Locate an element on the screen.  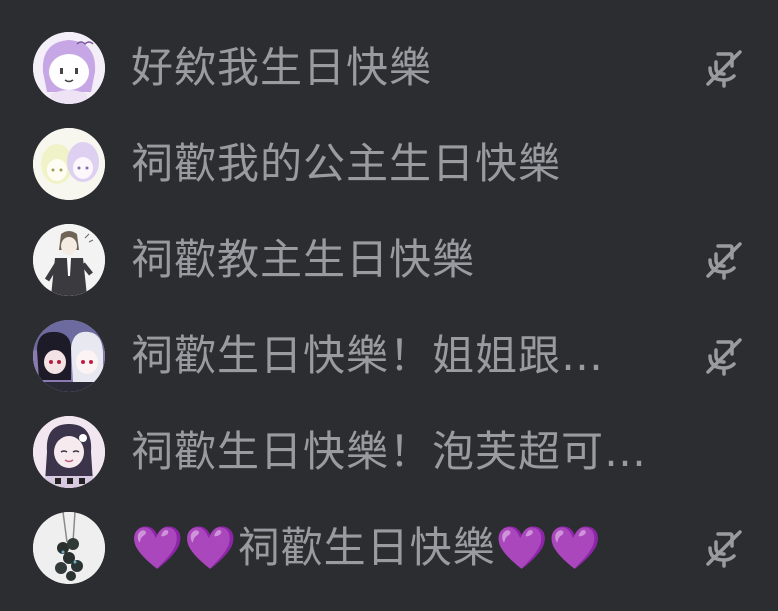
avatar-suit-figure-icon is located at coordinates (69, 260).